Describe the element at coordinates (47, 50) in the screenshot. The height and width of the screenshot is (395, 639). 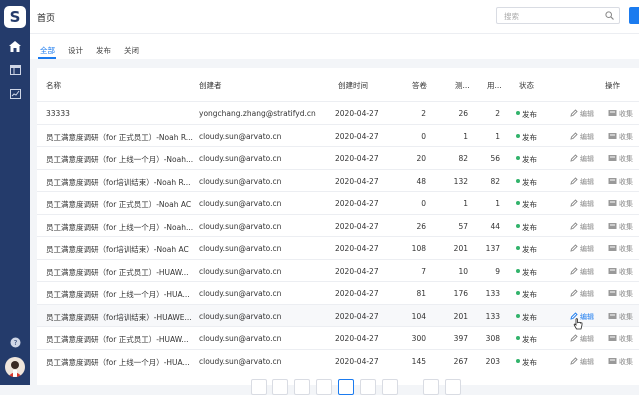
I see `tab-all: 全部` at that location.